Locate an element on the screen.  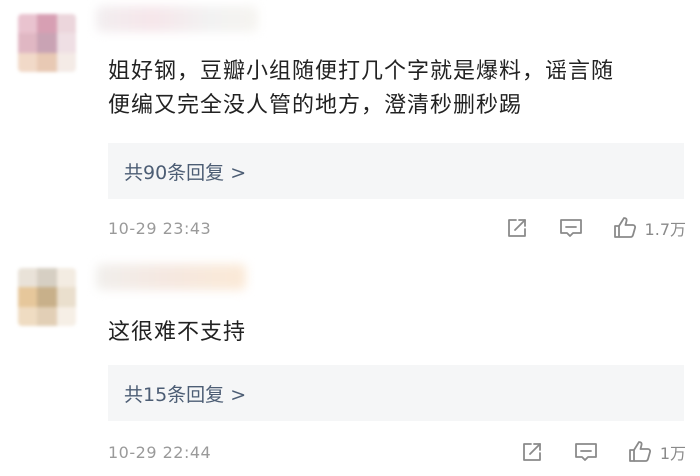
like-button: 1.7万 is located at coordinates (648, 228).